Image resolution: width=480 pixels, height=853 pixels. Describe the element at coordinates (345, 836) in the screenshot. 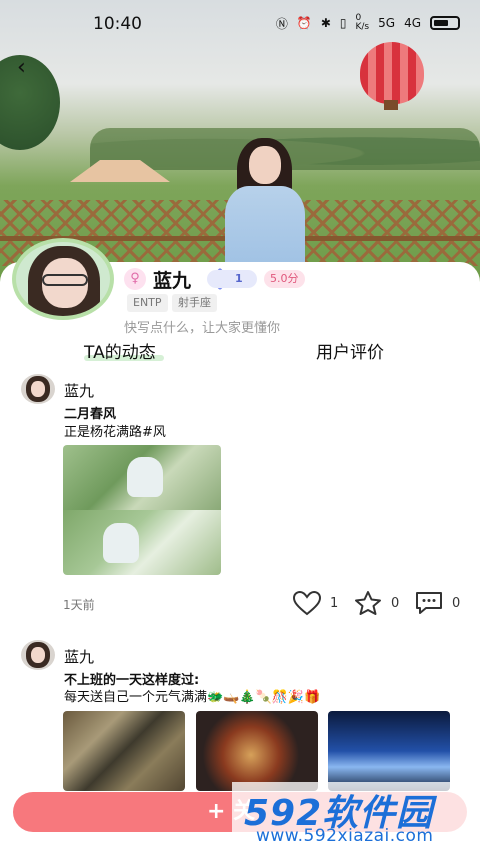

I see `watermark-url: www.592xiazai.com` at that location.